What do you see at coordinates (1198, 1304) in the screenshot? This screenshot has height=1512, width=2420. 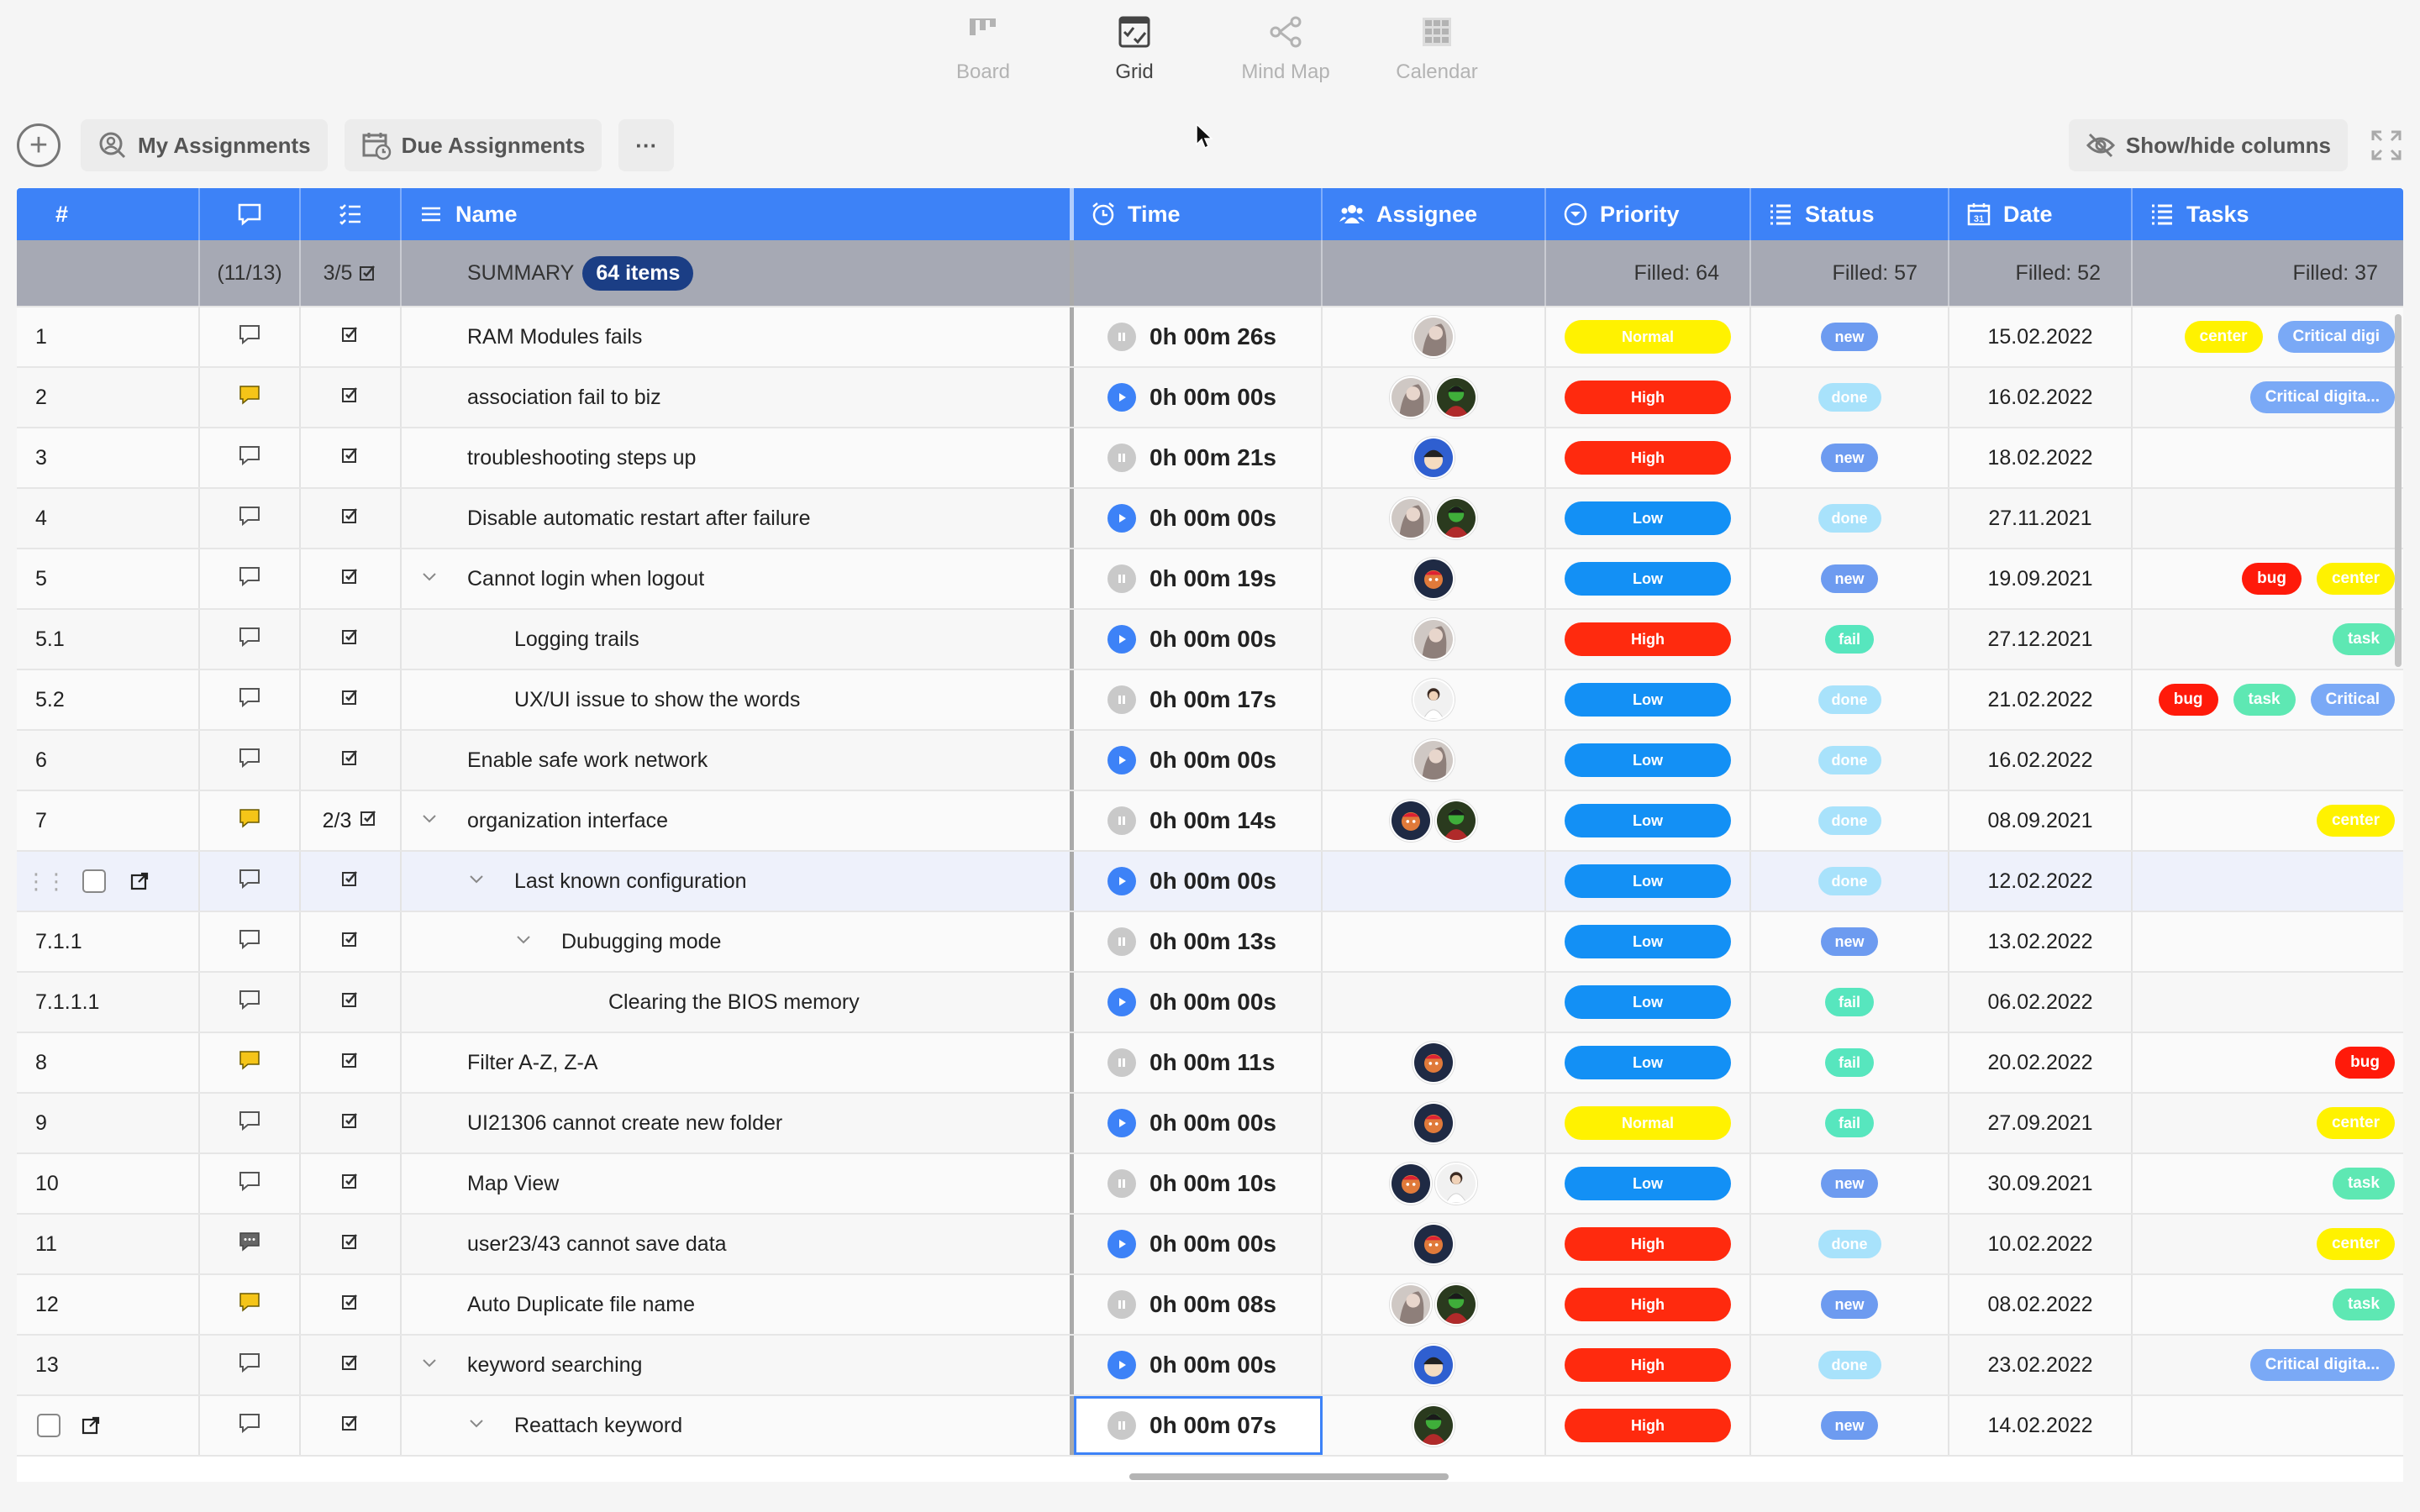 I see `time-cell: 0h 00m 08s` at bounding box center [1198, 1304].